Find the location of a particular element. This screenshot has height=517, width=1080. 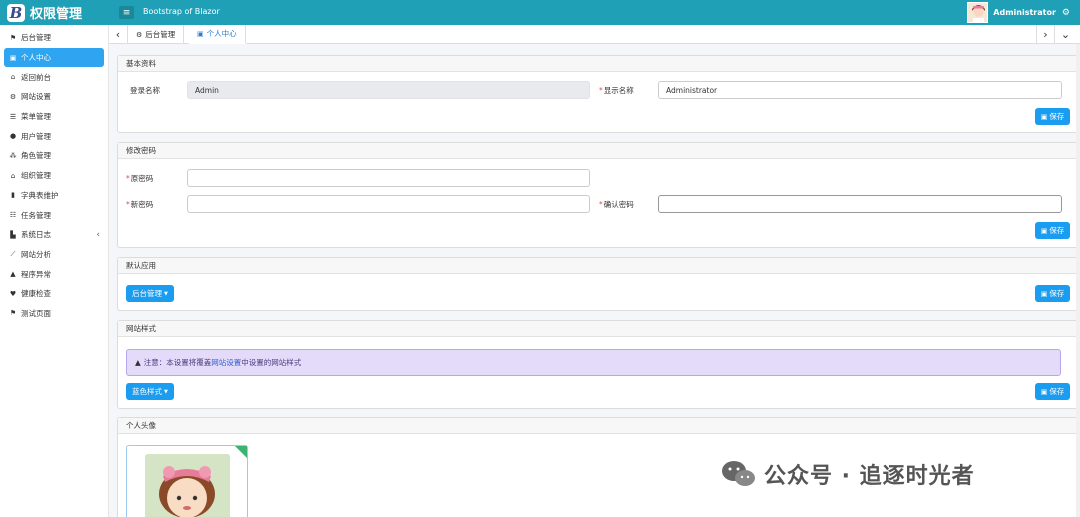

sidebar-item-label: 菜单管理 is located at coordinates (36, 117).